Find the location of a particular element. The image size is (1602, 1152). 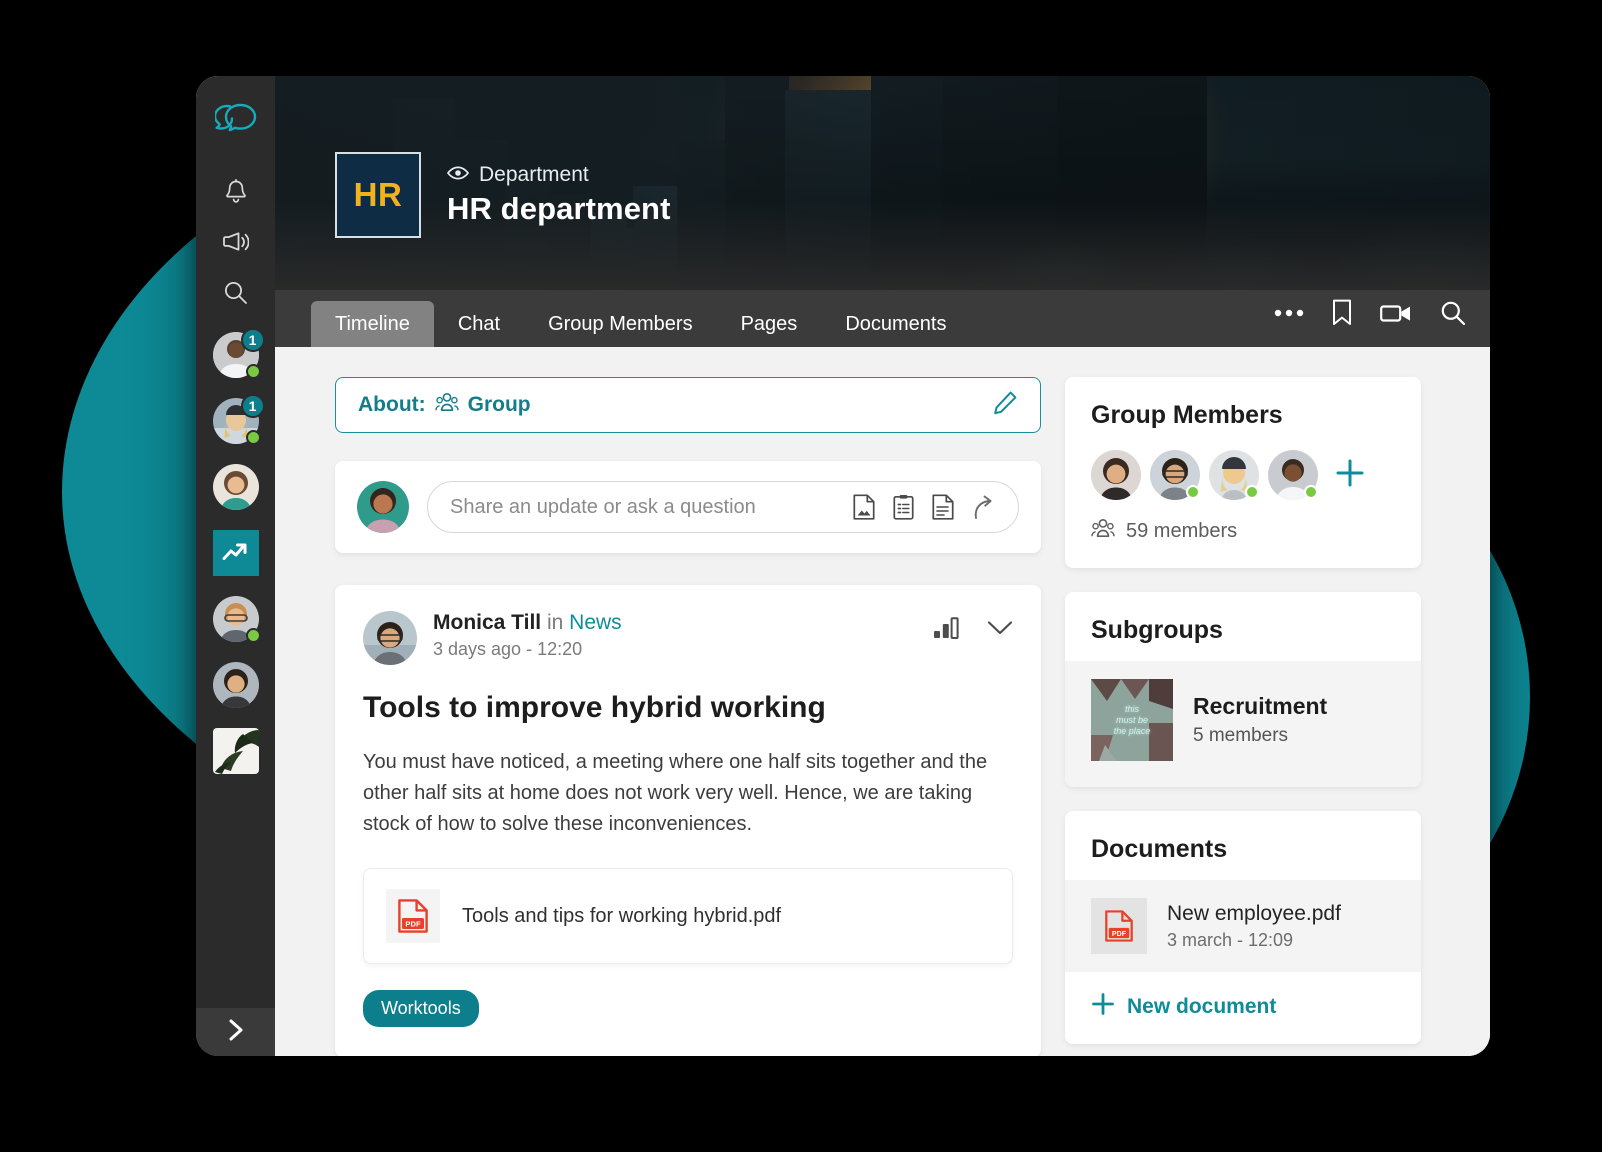

document-timestamp: 3 march - 12:09 is located at coordinates (1230, 939).